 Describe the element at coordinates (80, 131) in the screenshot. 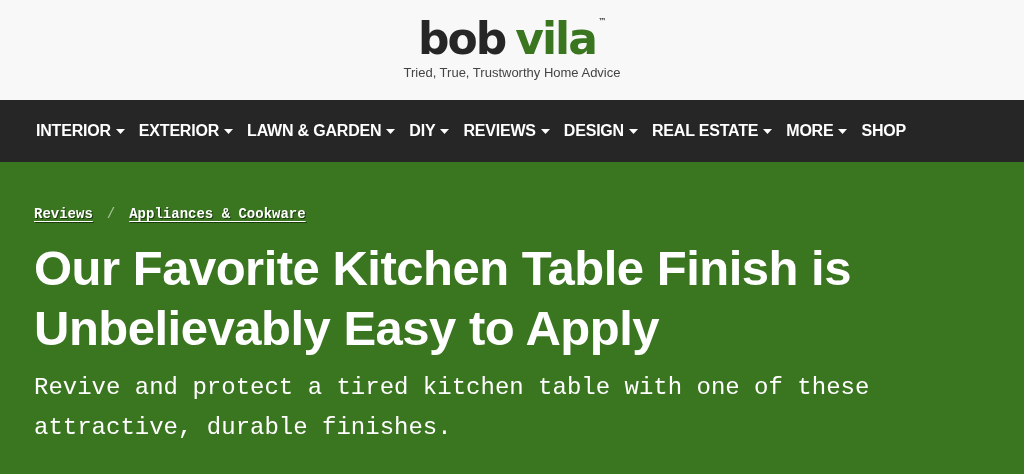

I see `nav-item: INTERIOR` at that location.